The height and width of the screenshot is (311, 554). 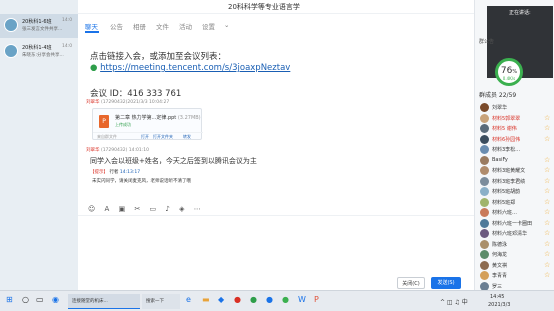 I want to click on file-footer: 来自群文件 打开 打开文件夹 转发, so click(x=148, y=136).